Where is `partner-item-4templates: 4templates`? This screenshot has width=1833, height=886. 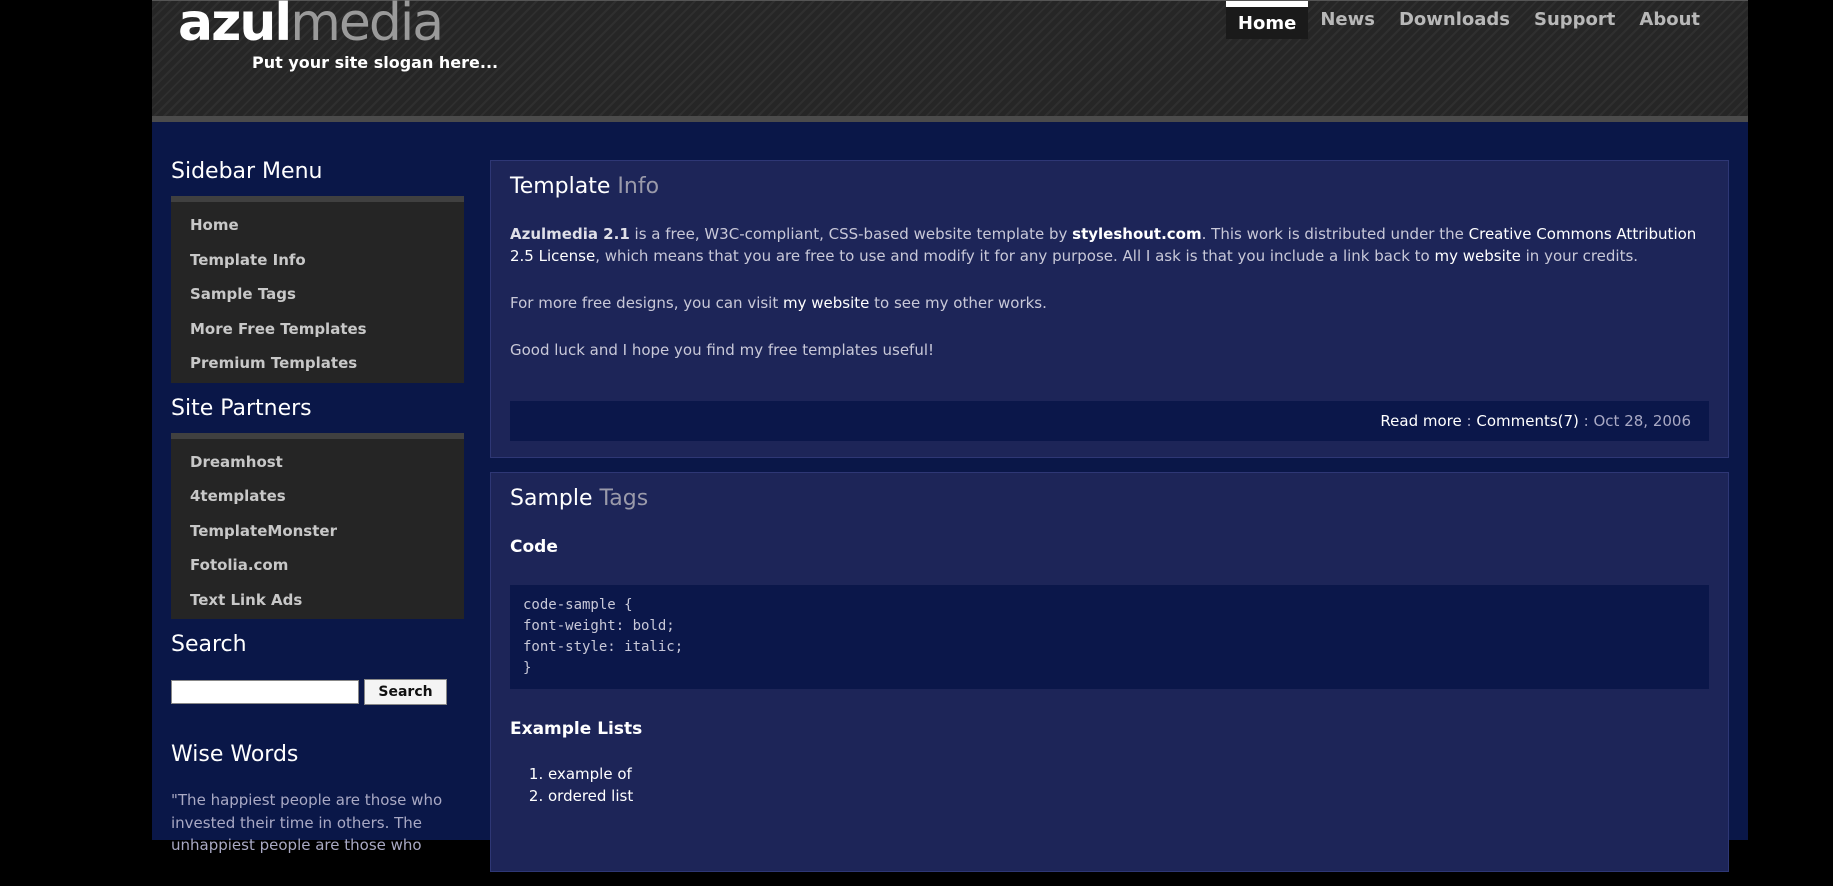
partner-item-4templates: 4templates is located at coordinates (317, 496).